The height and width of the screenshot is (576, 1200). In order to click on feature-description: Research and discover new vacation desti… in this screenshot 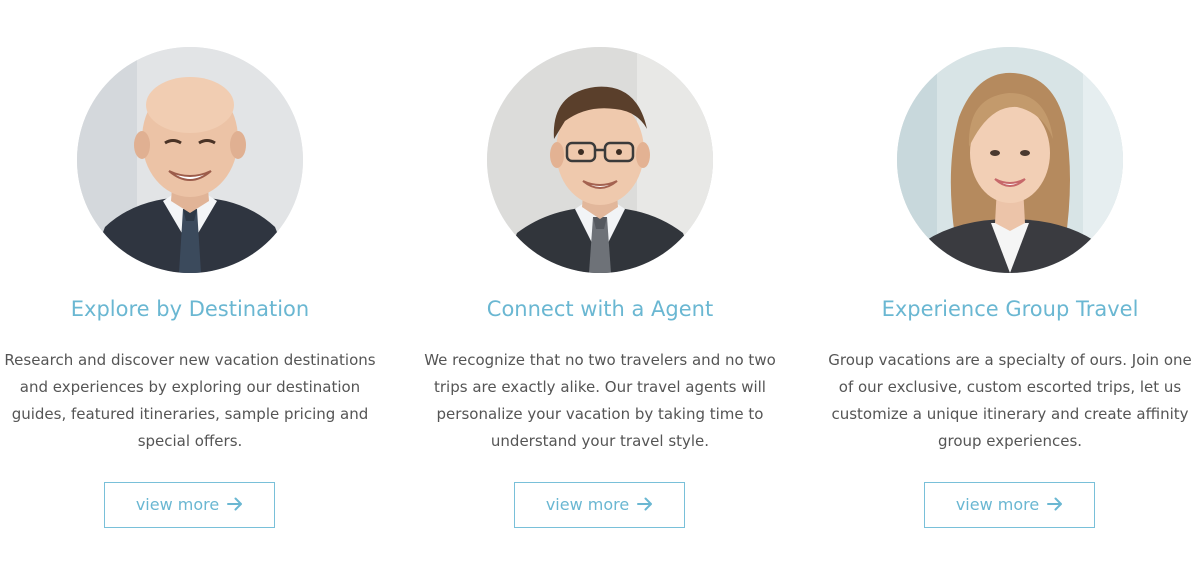, I will do `click(190, 400)`.